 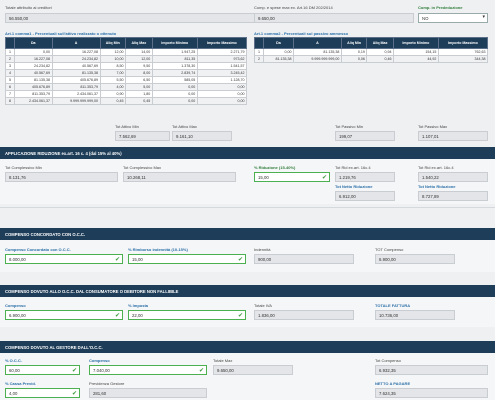 What do you see at coordinates (148, 370) in the screenshot?
I see `compenso-gestore-input: 7.040,00 ✔` at bounding box center [148, 370].